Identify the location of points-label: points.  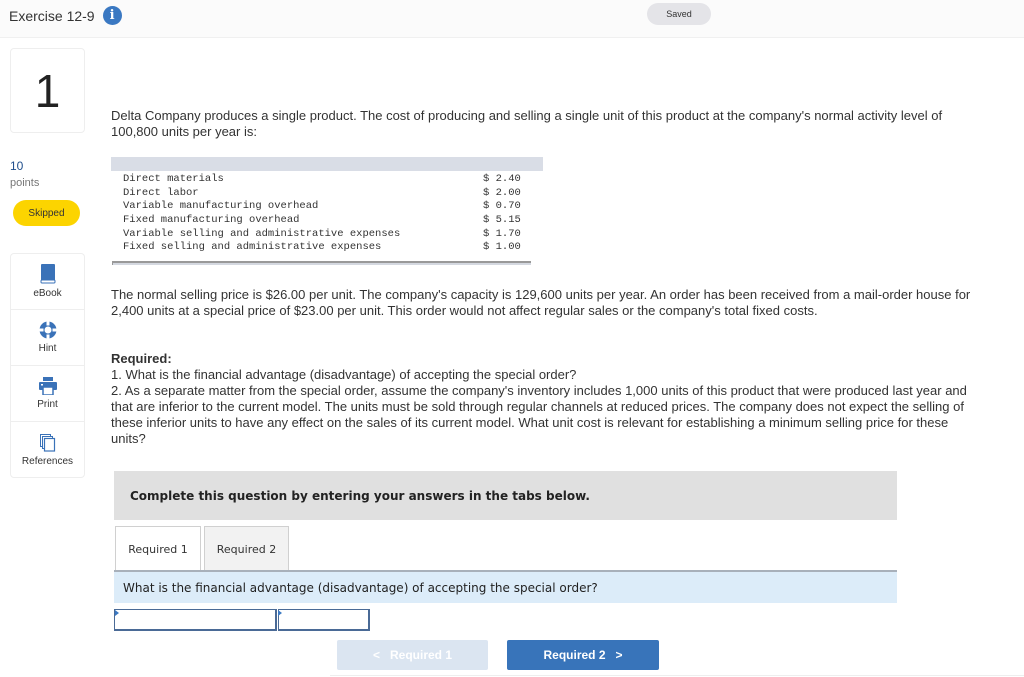
(25, 183).